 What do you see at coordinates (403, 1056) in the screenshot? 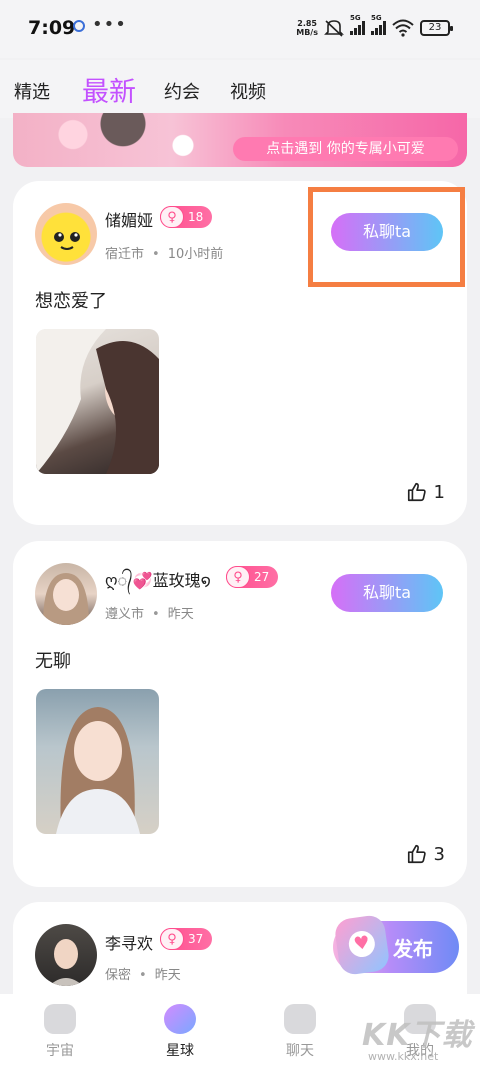
I see `watermark-url: www.kkx.net` at bounding box center [403, 1056].